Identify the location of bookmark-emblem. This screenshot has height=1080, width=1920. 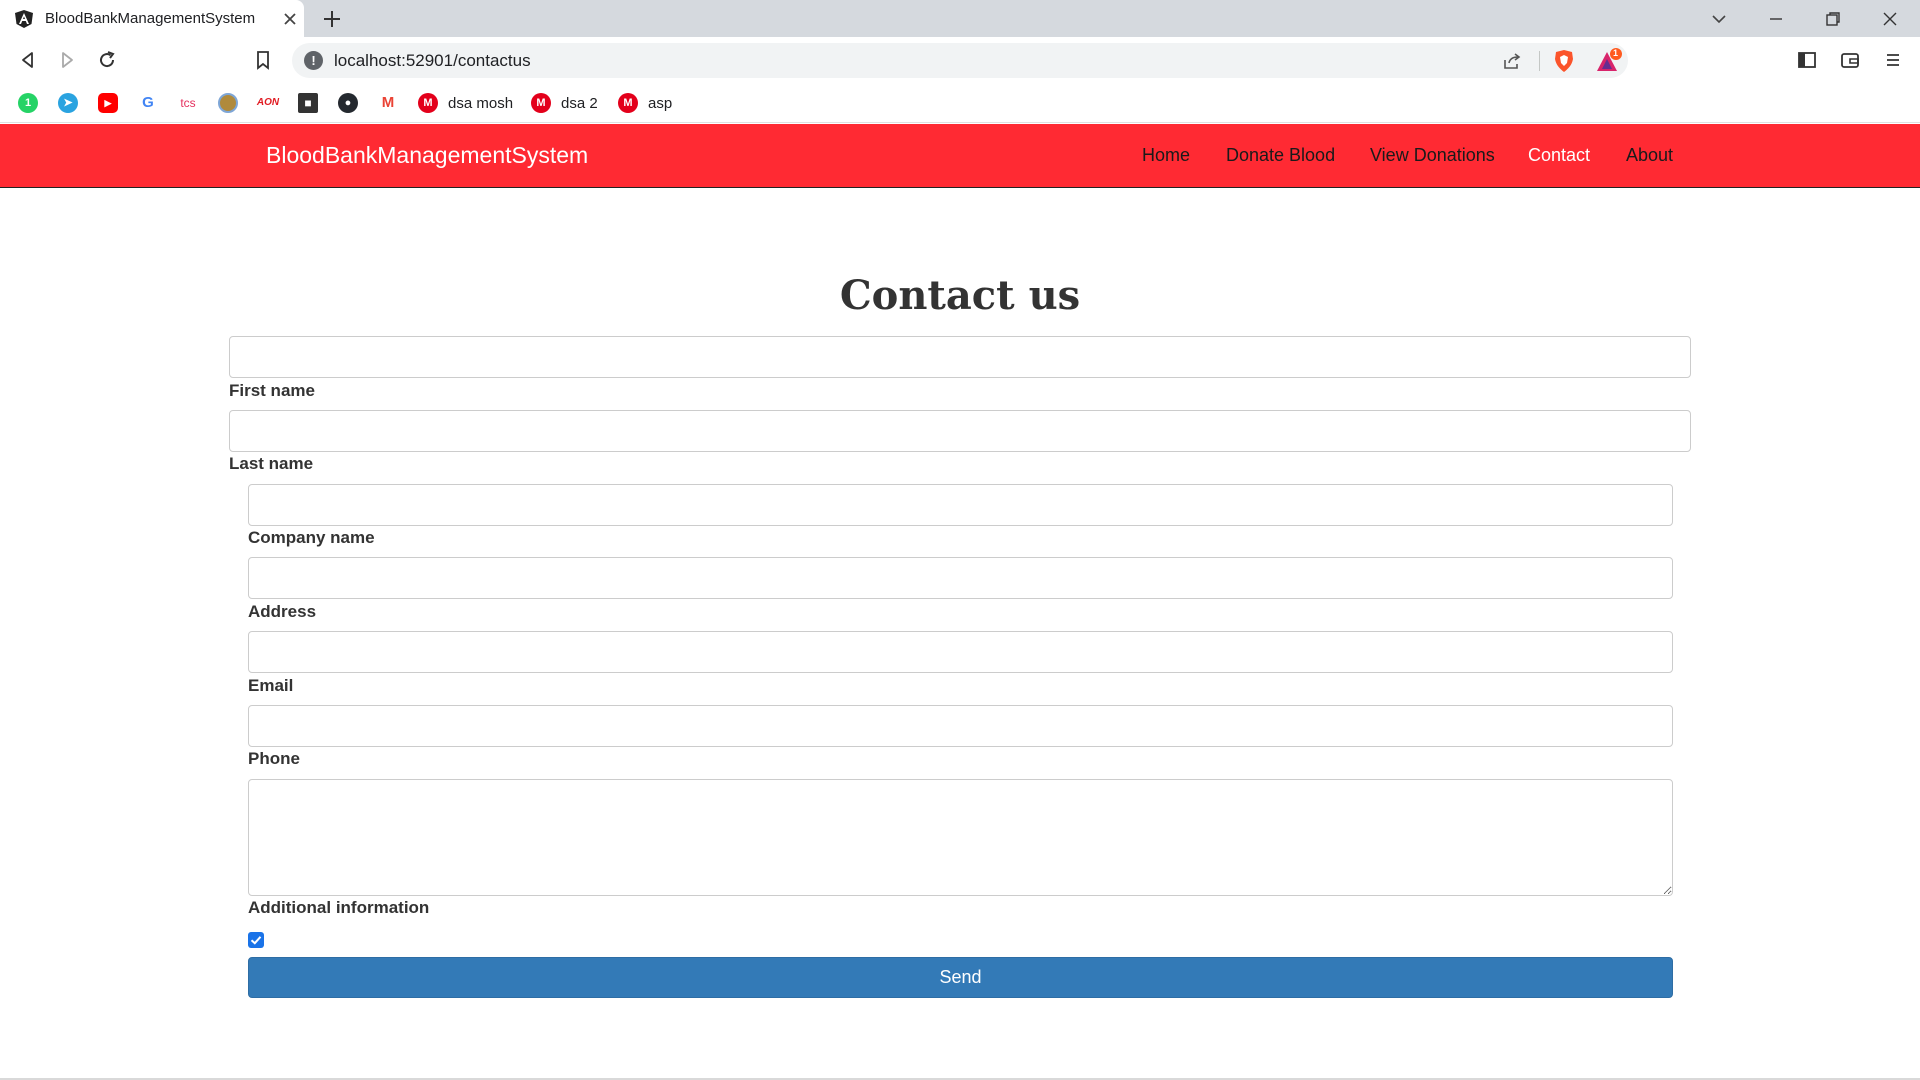
(228, 103).